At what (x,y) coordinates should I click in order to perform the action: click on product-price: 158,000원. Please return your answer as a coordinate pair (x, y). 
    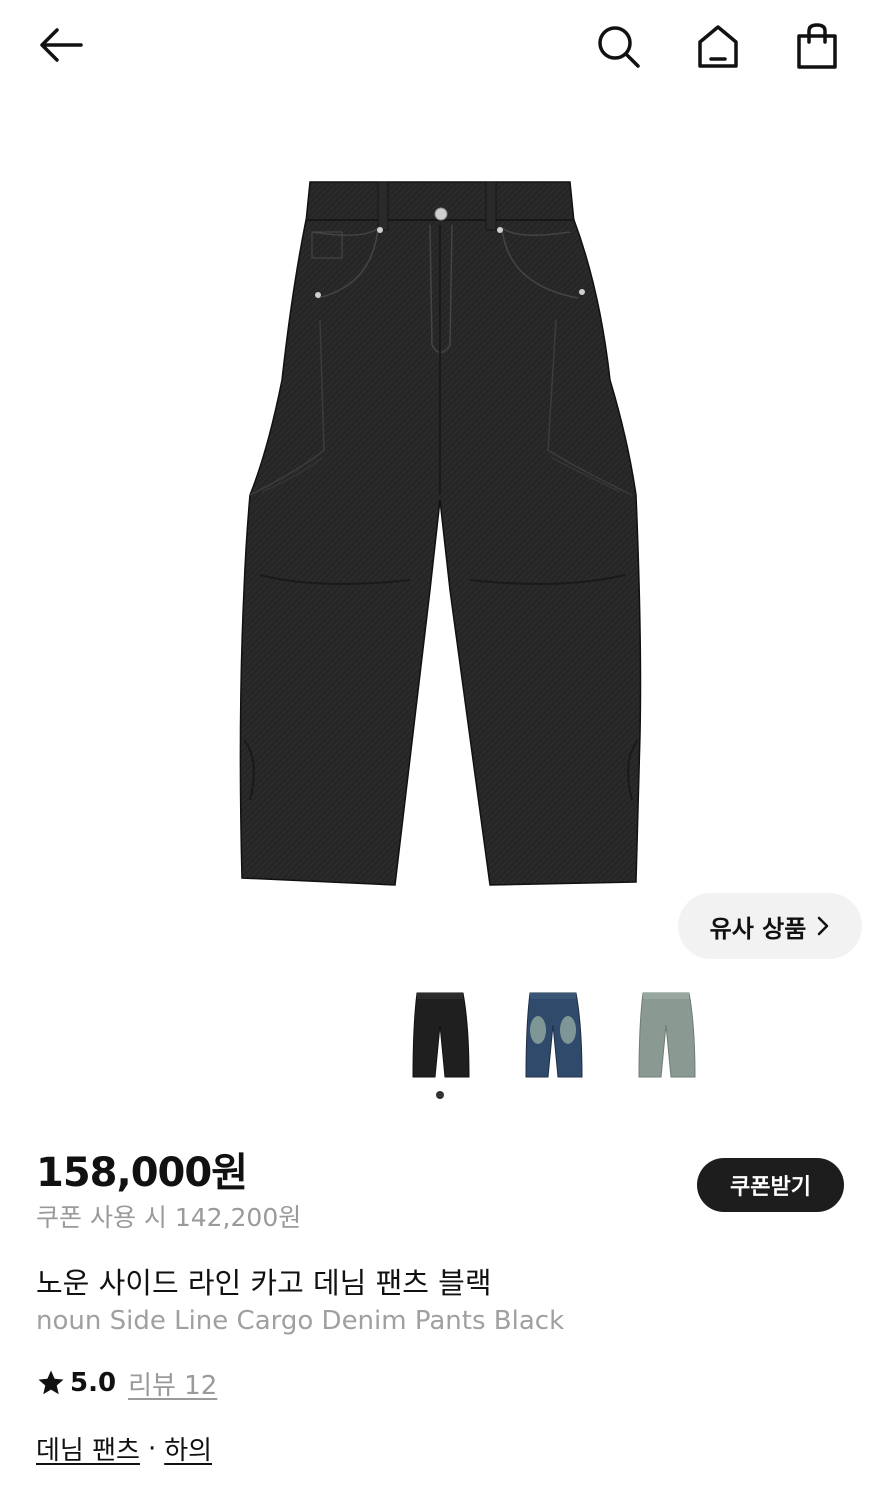
    Looking at the image, I should click on (142, 1173).